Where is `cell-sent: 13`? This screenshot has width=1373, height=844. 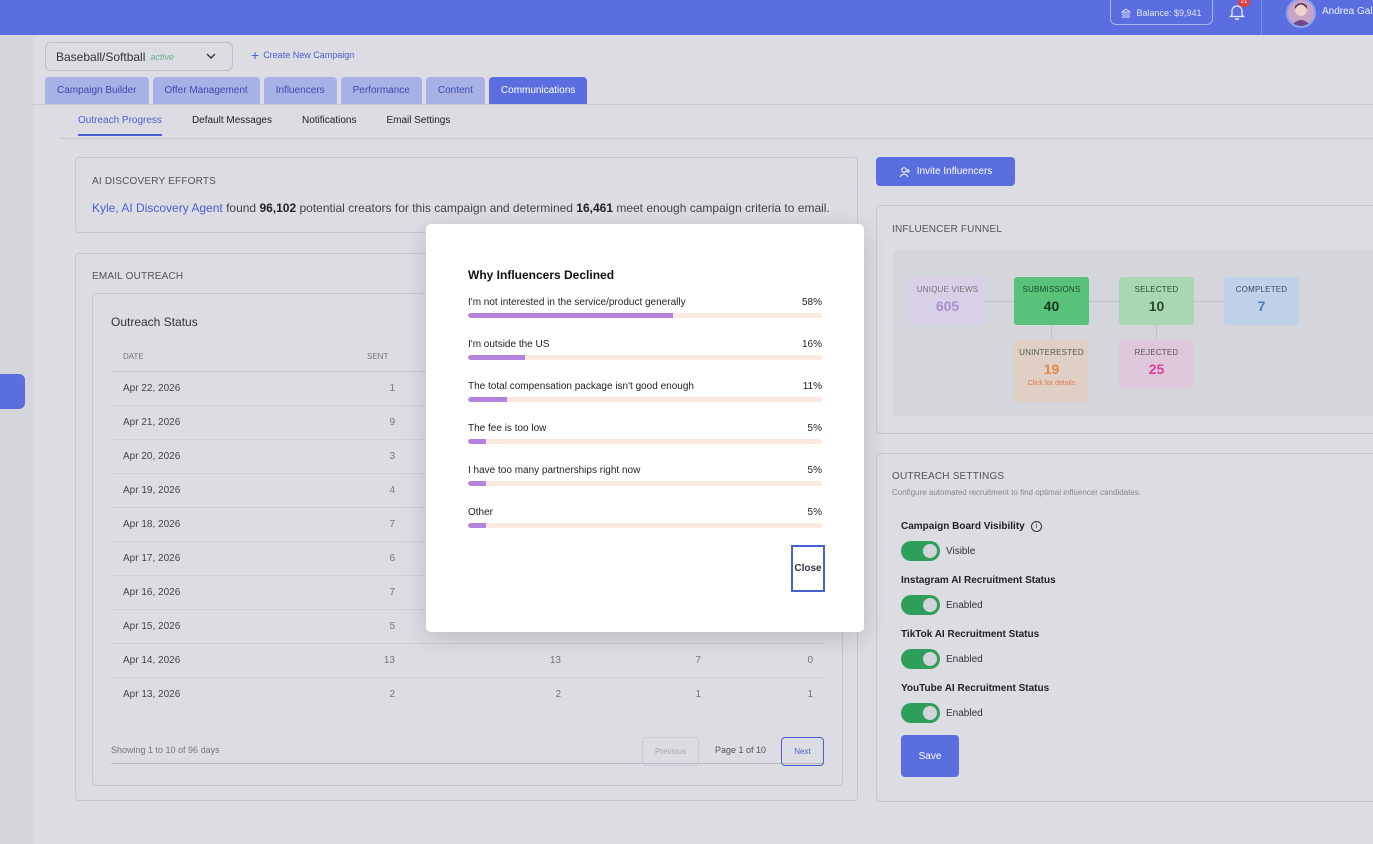
cell-sent: 13 is located at coordinates (389, 660).